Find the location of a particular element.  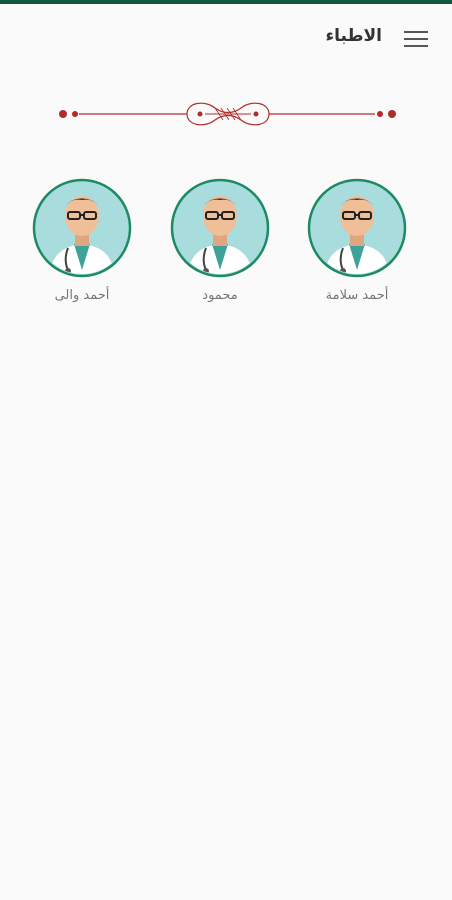

doctor-name: أحمد والى is located at coordinates (82, 295).